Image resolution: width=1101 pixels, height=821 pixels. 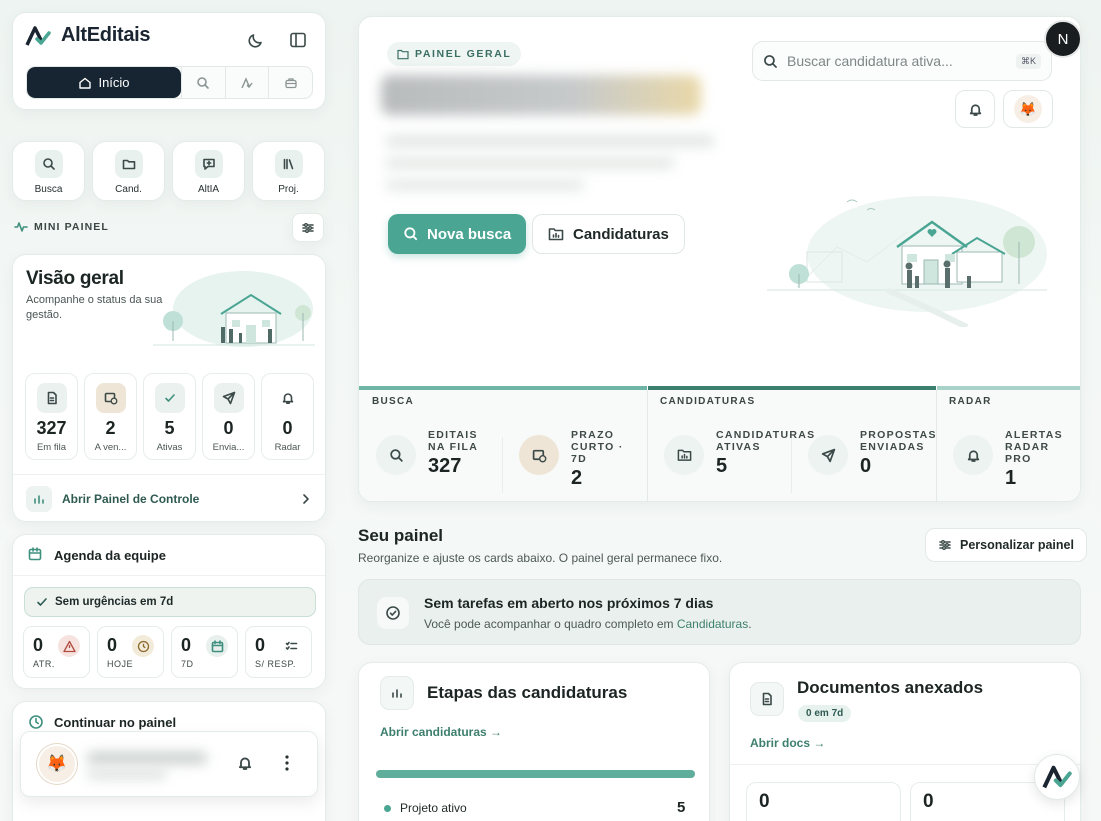 I want to click on nav-search-button, so click(x=203, y=82).